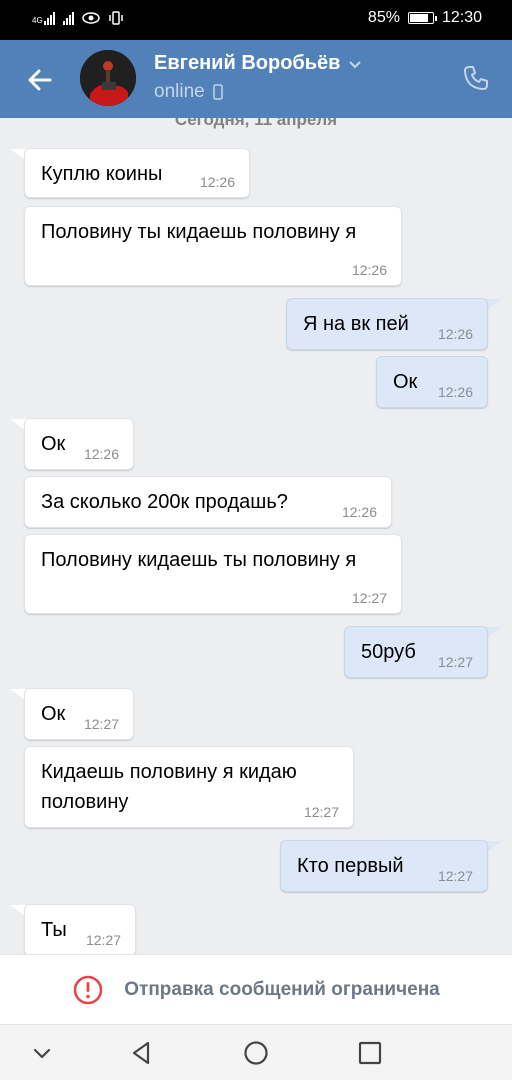 This screenshot has height=1080, width=512. Describe the element at coordinates (422, 18) in the screenshot. I see `battery-icon` at that location.